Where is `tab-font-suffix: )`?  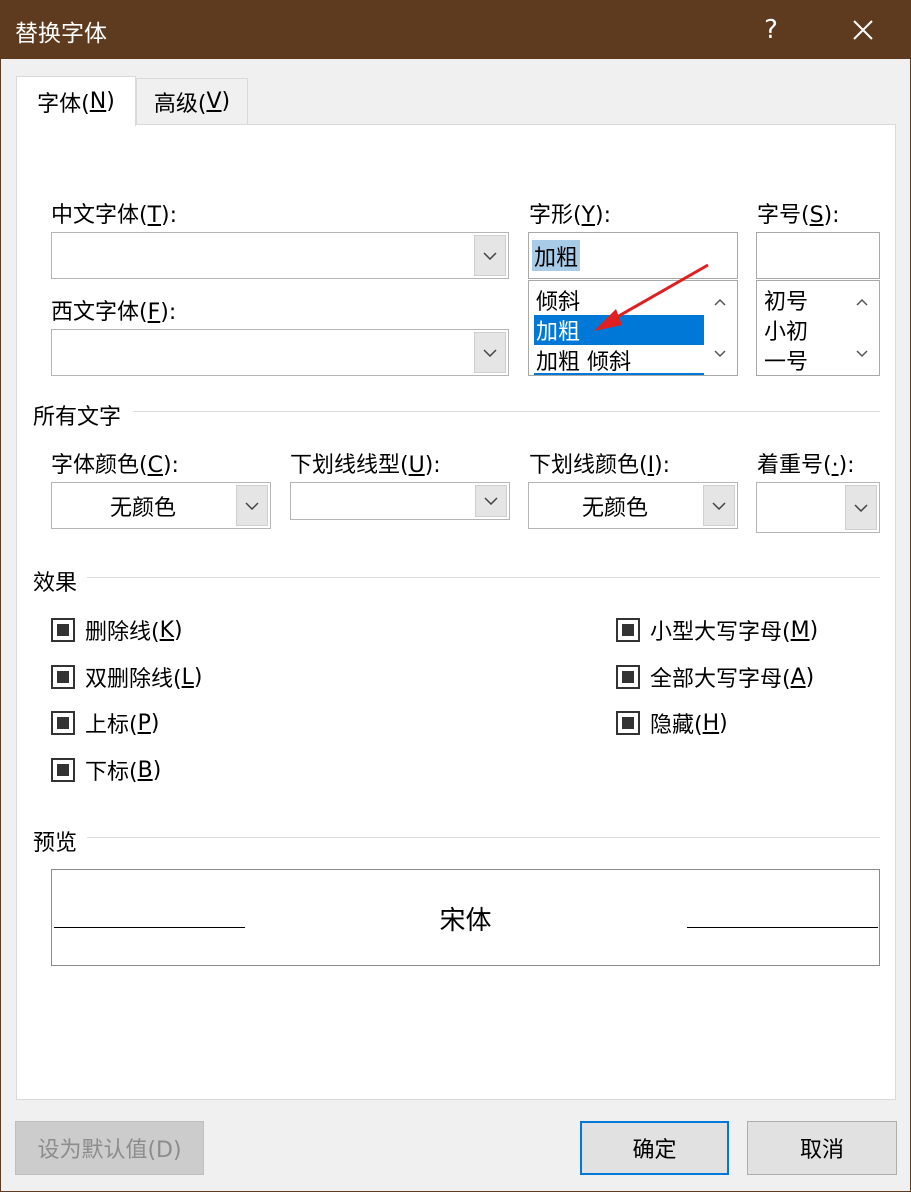 tab-font-suffix: ) is located at coordinates (110, 101).